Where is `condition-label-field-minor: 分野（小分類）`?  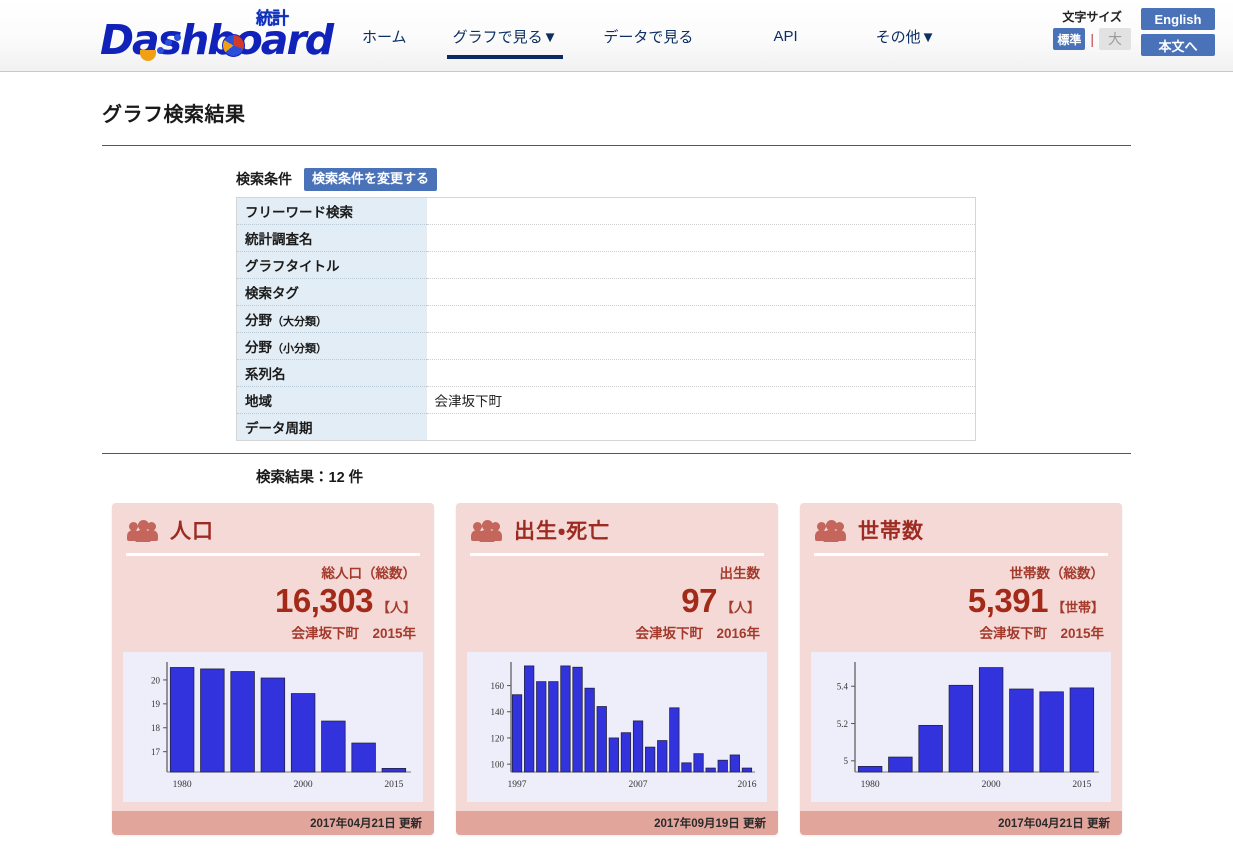 condition-label-field-minor: 分野（小分類） is located at coordinates (331, 346).